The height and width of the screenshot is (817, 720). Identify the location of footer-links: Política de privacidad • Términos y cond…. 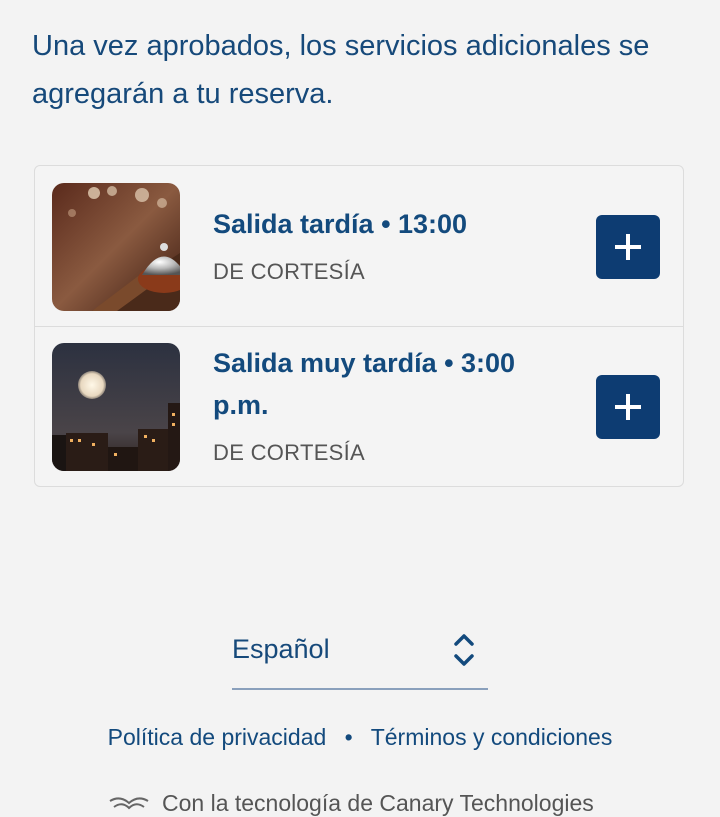
(360, 737).